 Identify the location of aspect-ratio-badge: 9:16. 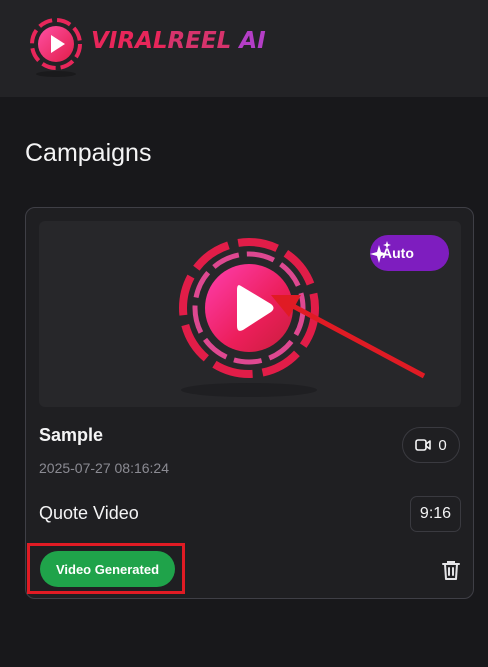
(435, 514).